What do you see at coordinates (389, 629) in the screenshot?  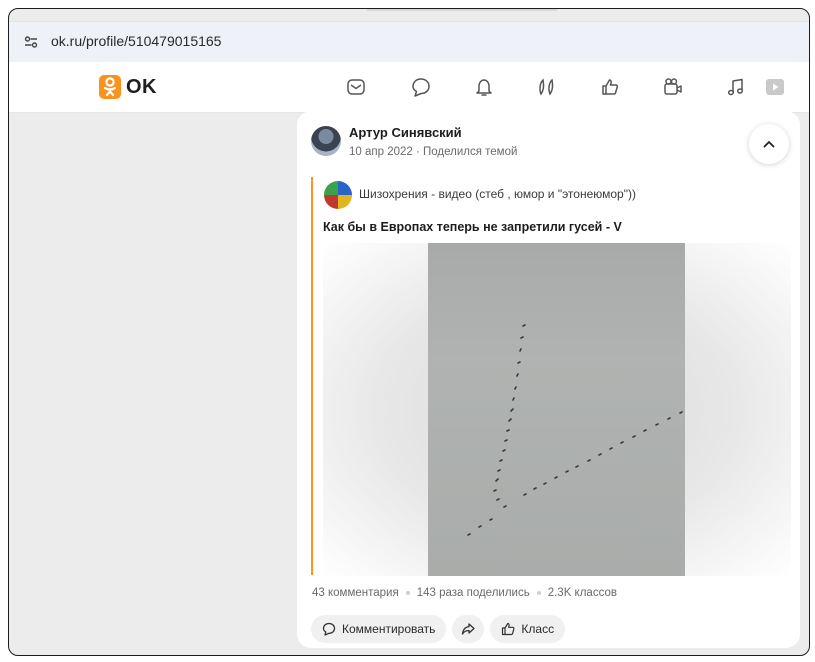 I see `comment-button-label: Комментировать` at bounding box center [389, 629].